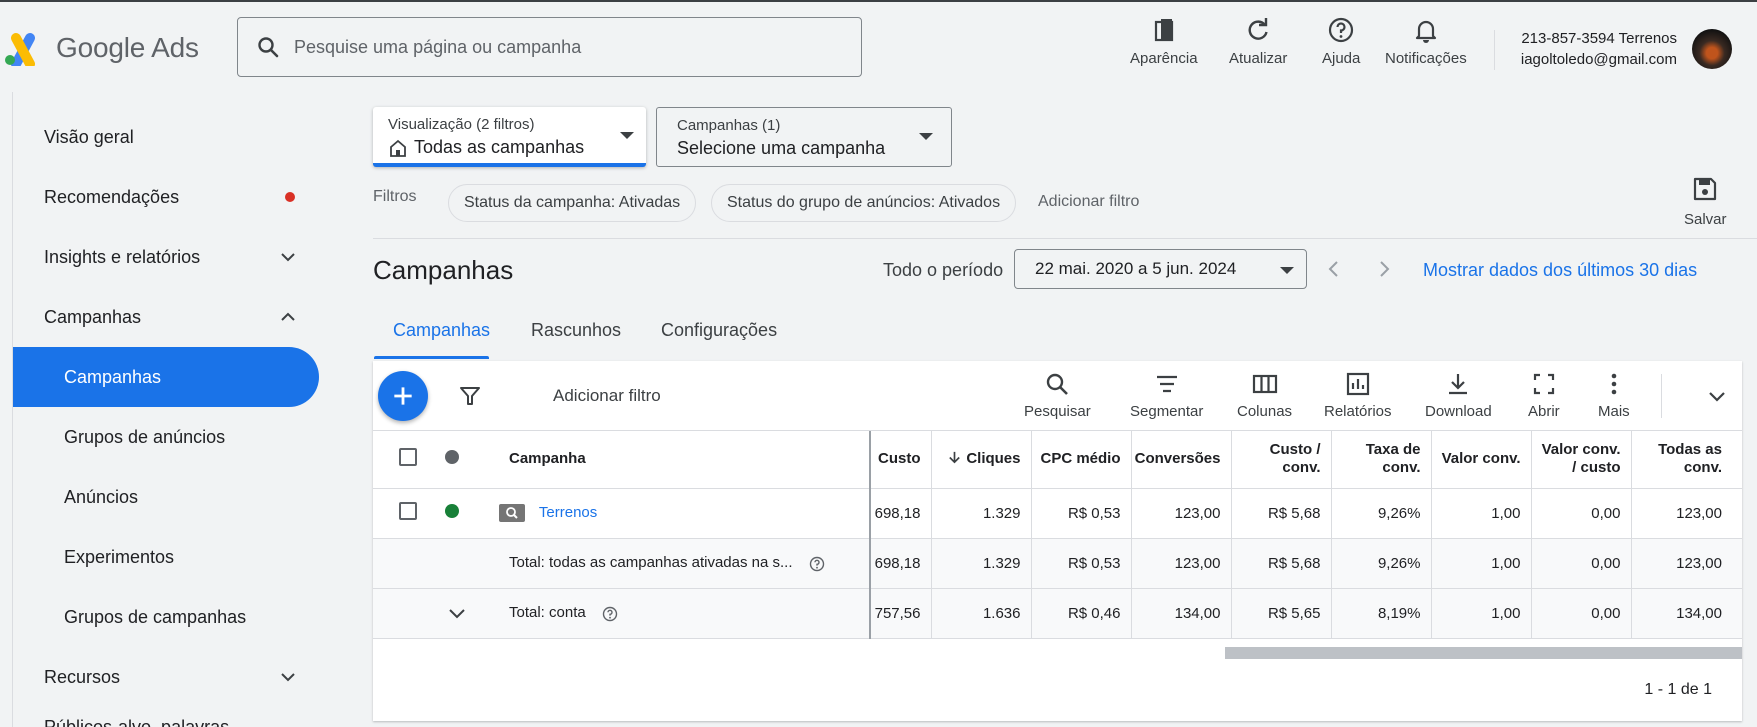 This screenshot has height=727, width=1757. What do you see at coordinates (1357, 384) in the screenshot?
I see `reports-icon` at bounding box center [1357, 384].